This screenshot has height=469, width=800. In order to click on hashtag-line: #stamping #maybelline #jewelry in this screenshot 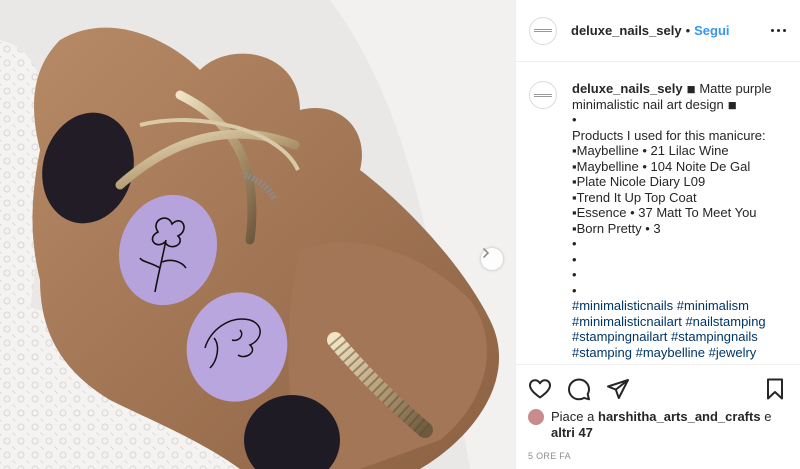, I will do `click(679, 353)`.